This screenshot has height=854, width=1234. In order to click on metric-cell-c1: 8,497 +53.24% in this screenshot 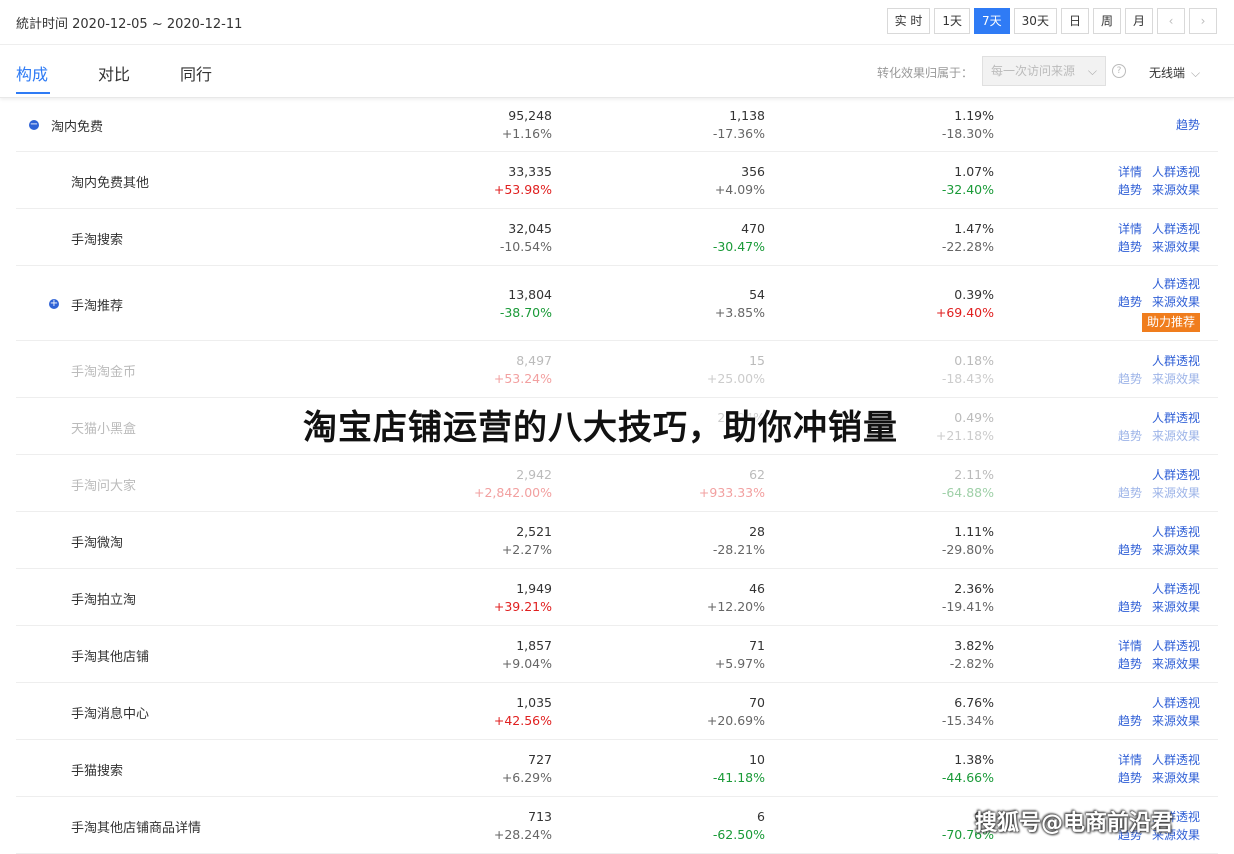, I will do `click(523, 370)`.